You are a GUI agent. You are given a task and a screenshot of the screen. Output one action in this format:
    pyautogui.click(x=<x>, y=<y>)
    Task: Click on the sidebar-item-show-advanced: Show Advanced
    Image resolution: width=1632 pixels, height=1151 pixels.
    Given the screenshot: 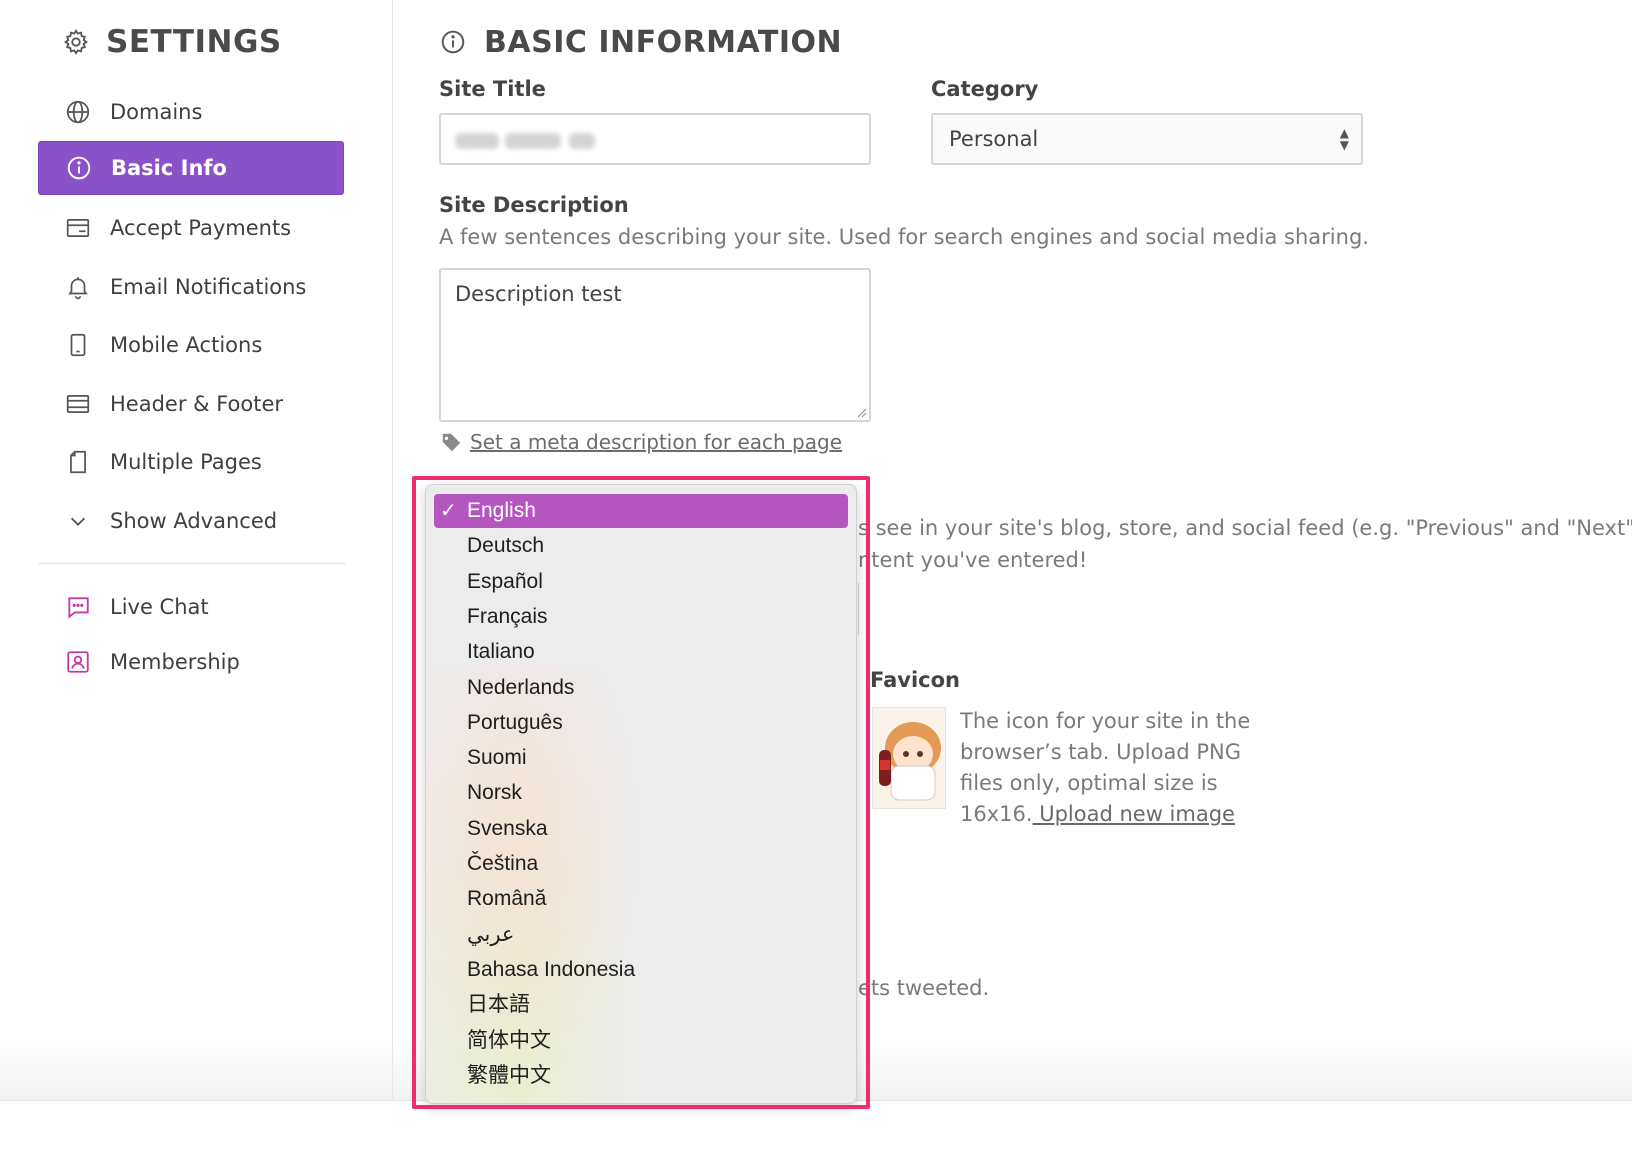 What is the action you would take?
    pyautogui.click(x=191, y=521)
    